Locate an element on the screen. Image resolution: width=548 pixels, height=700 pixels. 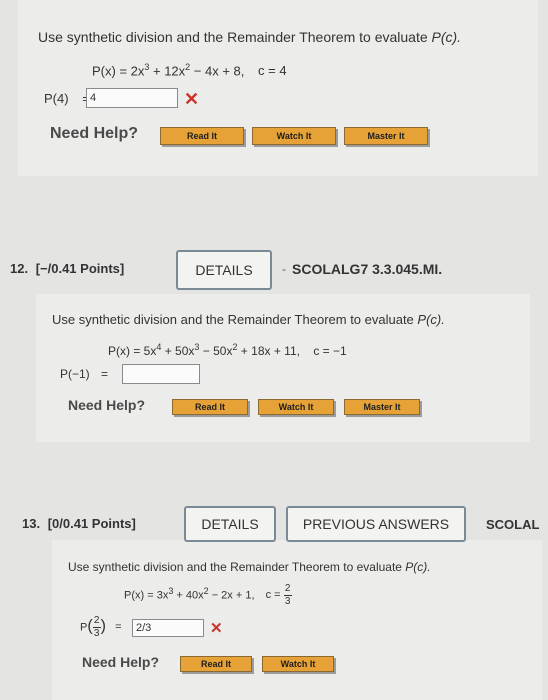
q13-previous-answers-button: PREVIOUS ANSWERS is located at coordinates (376, 524).